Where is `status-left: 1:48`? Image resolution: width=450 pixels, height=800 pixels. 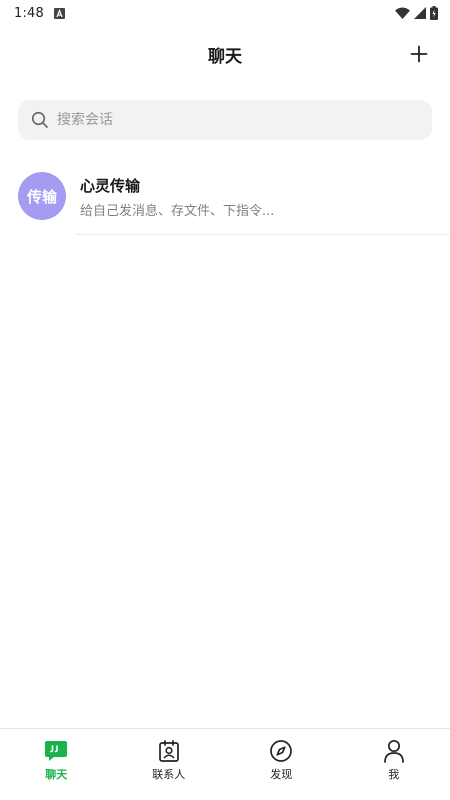
status-left: 1:48 is located at coordinates (39, 13).